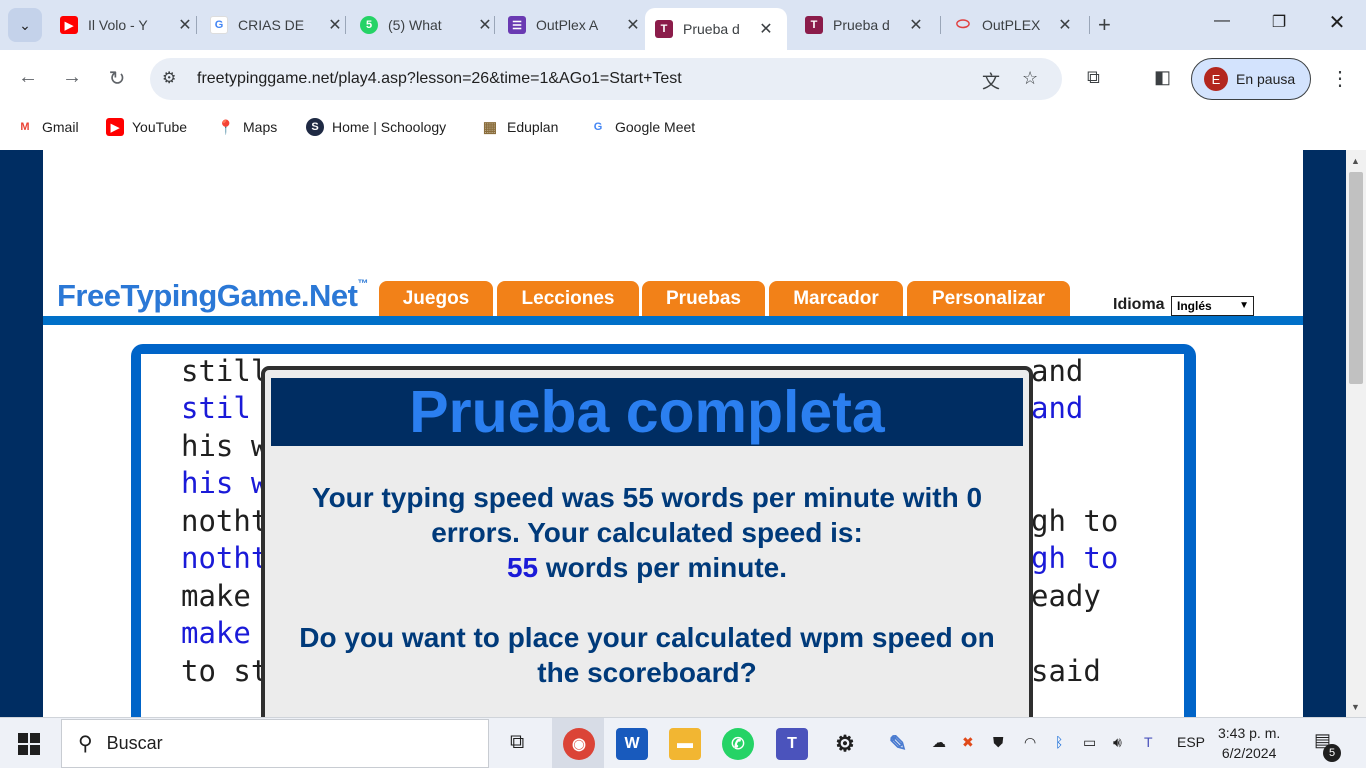  I want to click on start-button, so click(29, 744).